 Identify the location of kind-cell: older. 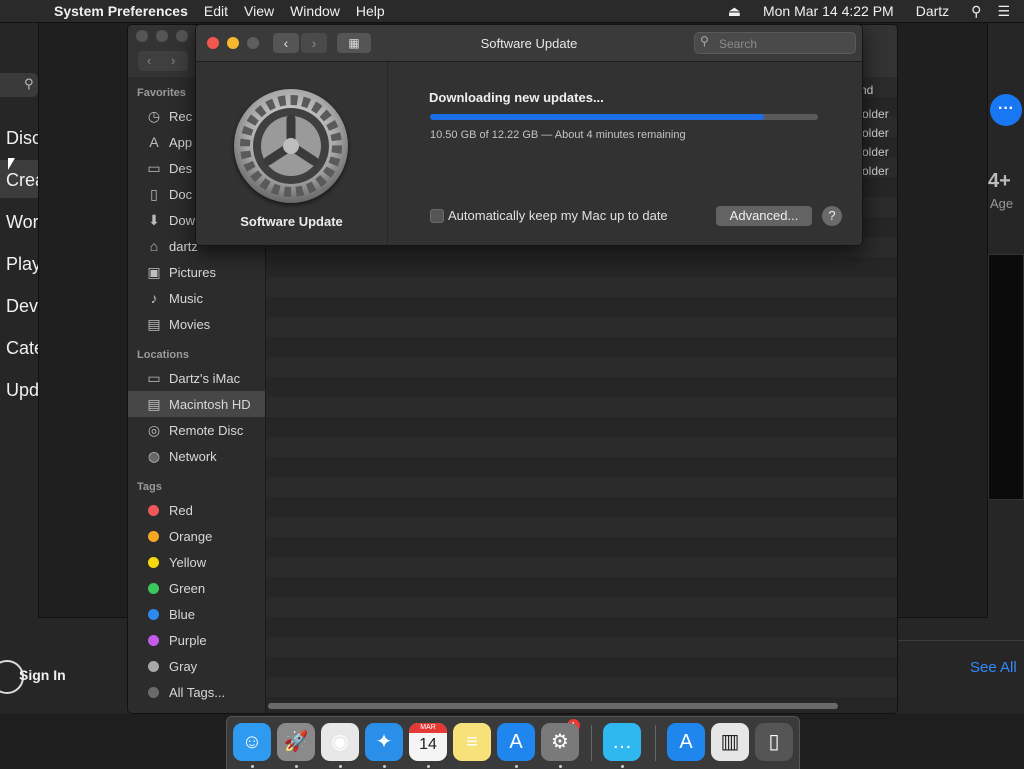
(875, 152).